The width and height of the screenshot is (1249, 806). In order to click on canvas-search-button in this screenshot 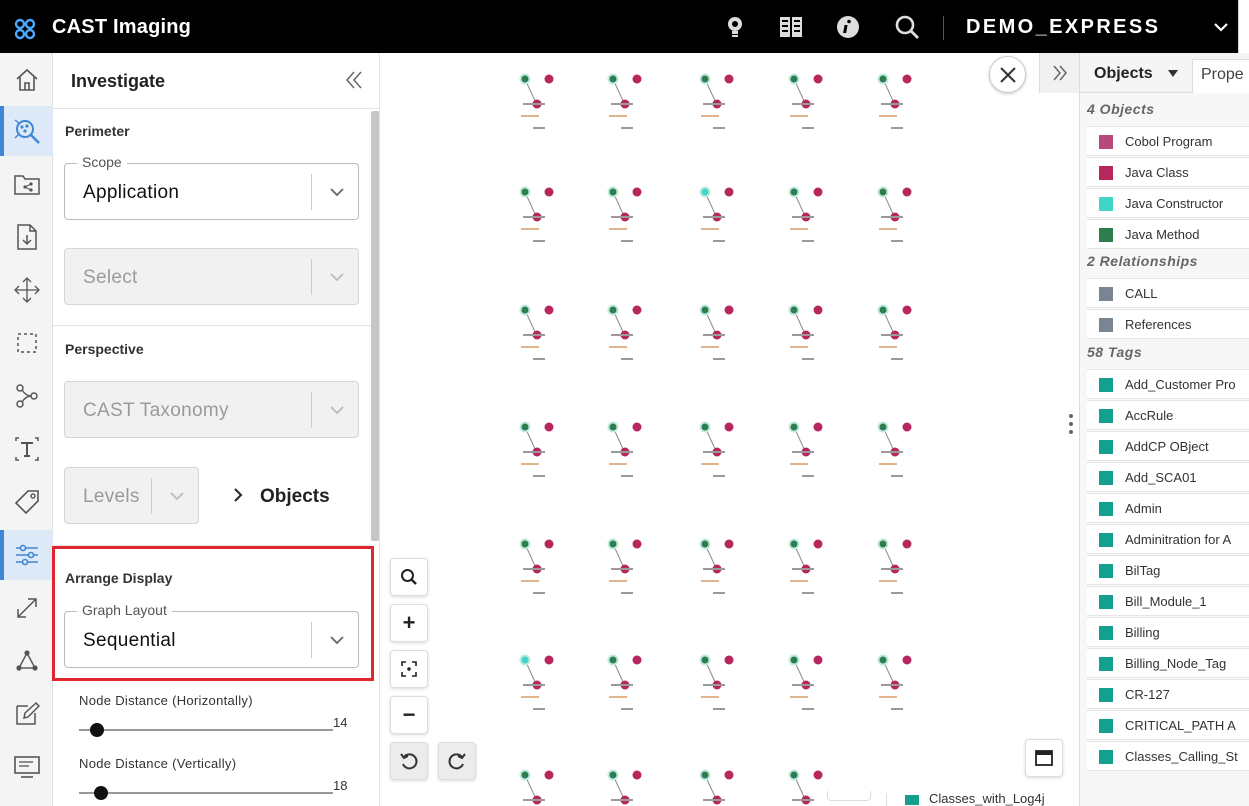, I will do `click(409, 577)`.